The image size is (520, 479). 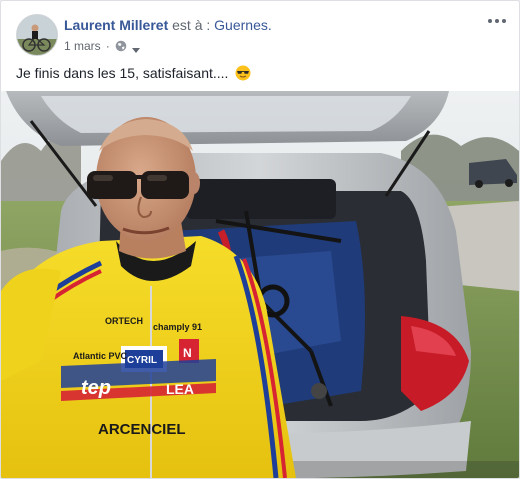 I want to click on location-prefix: est à :, so click(x=191, y=25).